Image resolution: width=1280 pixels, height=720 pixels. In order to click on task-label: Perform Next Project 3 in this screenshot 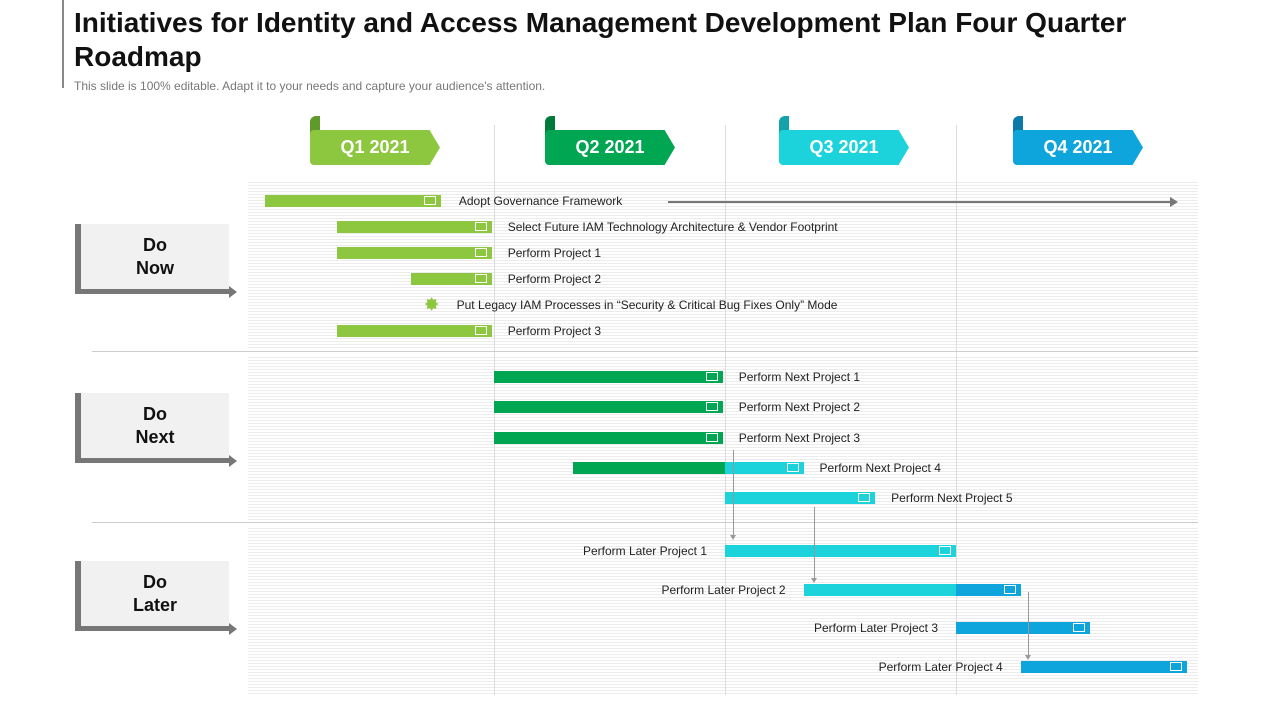, I will do `click(799, 438)`.